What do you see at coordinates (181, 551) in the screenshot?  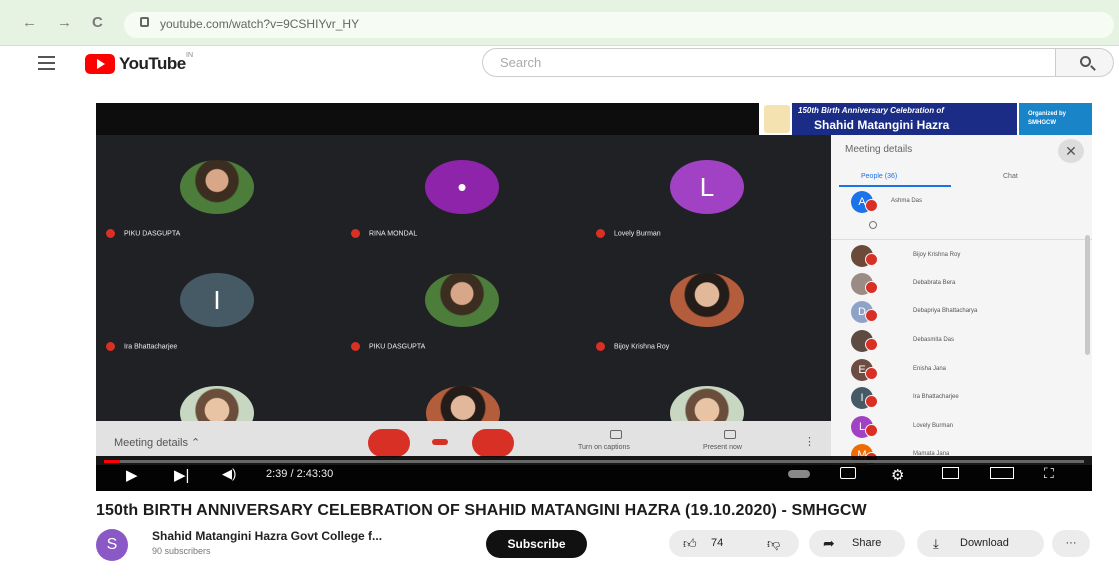 I see `subscriber-count: 90 subscribers` at bounding box center [181, 551].